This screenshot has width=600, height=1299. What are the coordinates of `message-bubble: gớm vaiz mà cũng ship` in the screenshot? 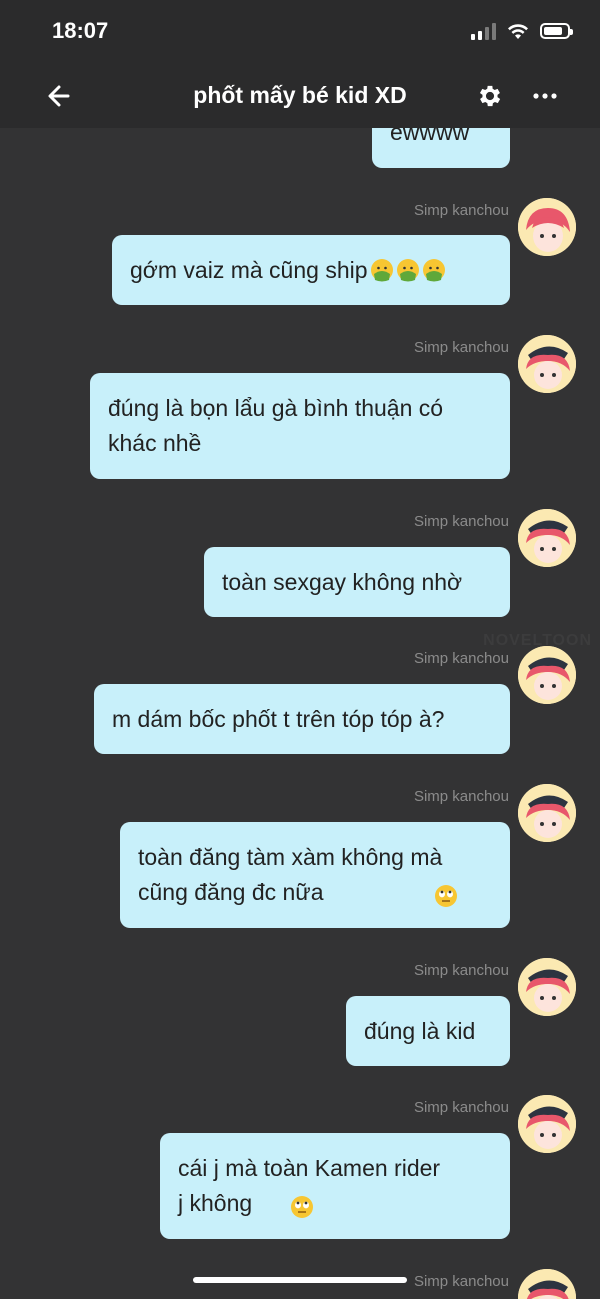 It's located at (311, 270).